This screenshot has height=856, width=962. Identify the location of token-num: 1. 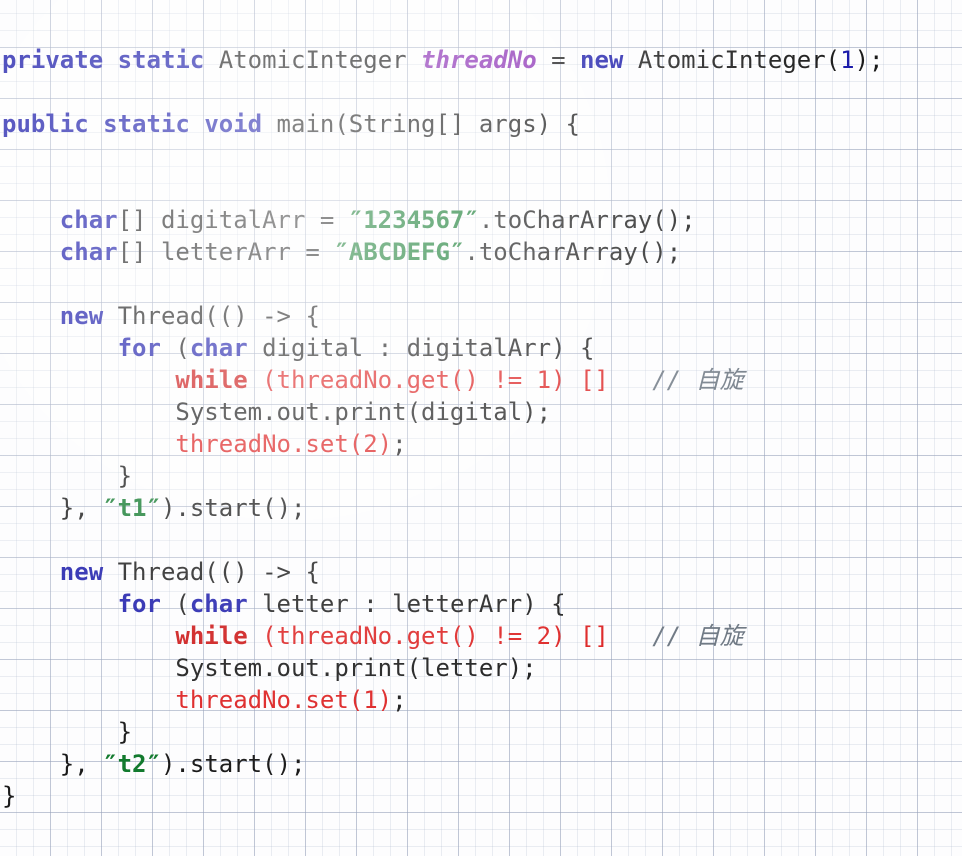
(847, 60).